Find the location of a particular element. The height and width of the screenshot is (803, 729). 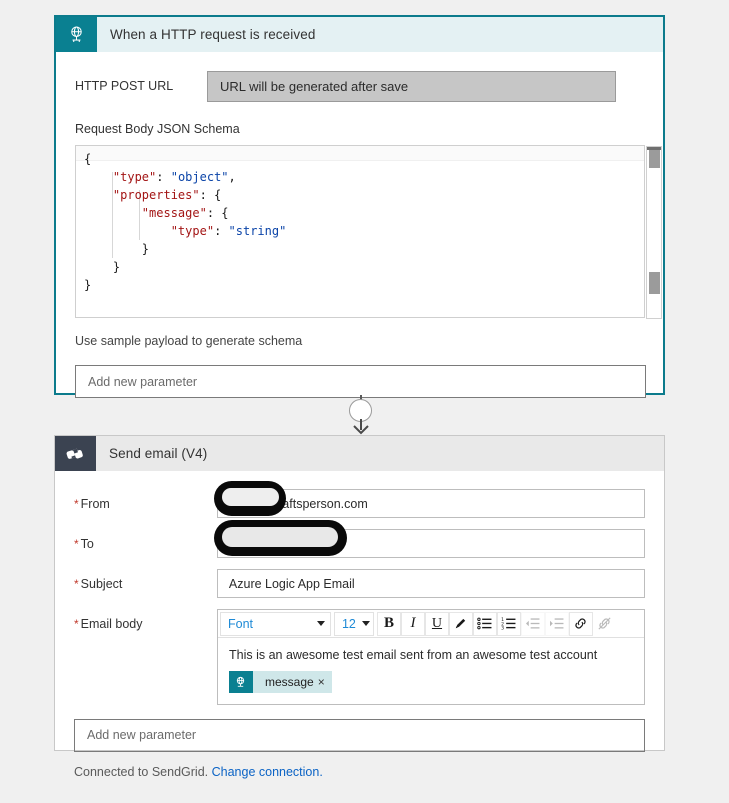

trigger-card-header: When a HTTP request is received is located at coordinates (359, 34).